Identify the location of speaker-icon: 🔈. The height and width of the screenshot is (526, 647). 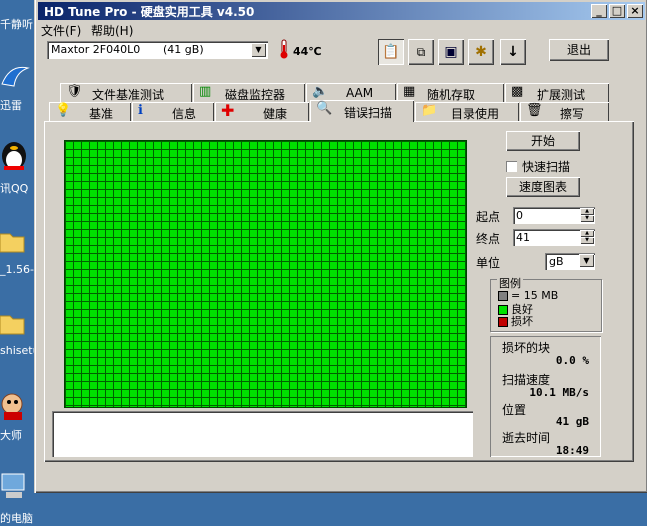
(320, 91).